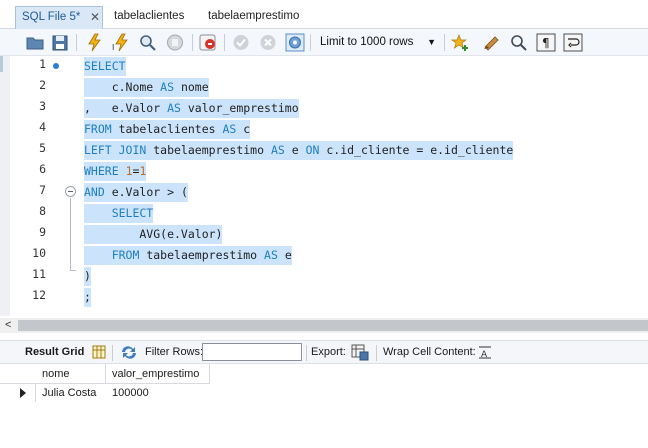 The image size is (648, 448). I want to click on tab-sql-file-5: SQL File 5* ✕, so click(59, 17).